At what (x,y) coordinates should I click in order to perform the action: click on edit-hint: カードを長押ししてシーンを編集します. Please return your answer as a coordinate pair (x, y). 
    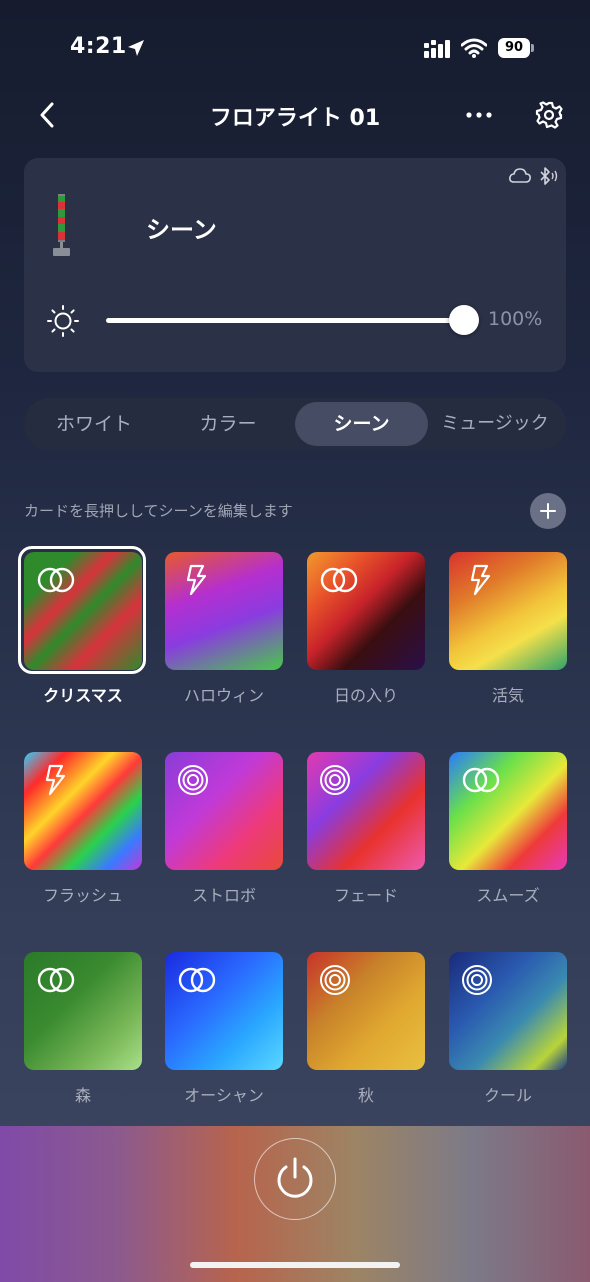
    Looking at the image, I should click on (158, 511).